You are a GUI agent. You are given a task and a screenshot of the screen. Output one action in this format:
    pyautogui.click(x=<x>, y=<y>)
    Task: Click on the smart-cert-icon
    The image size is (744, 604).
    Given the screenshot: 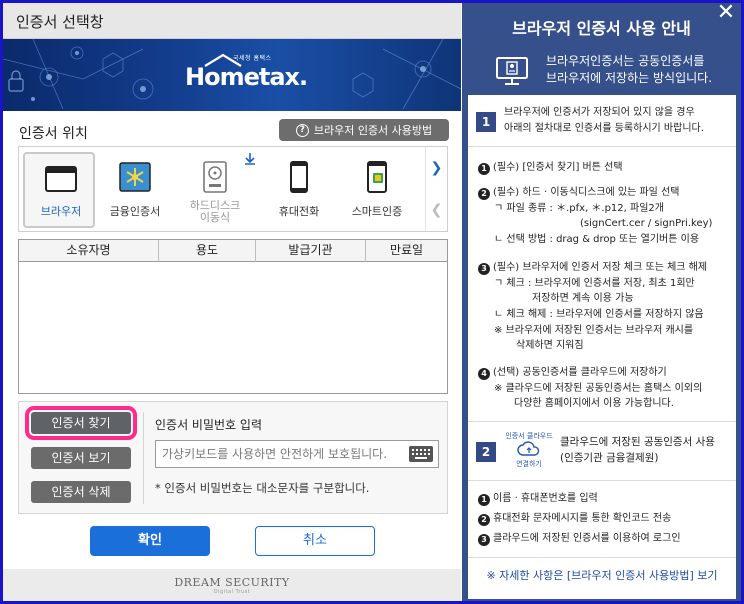 What is the action you would take?
    pyautogui.click(x=377, y=177)
    